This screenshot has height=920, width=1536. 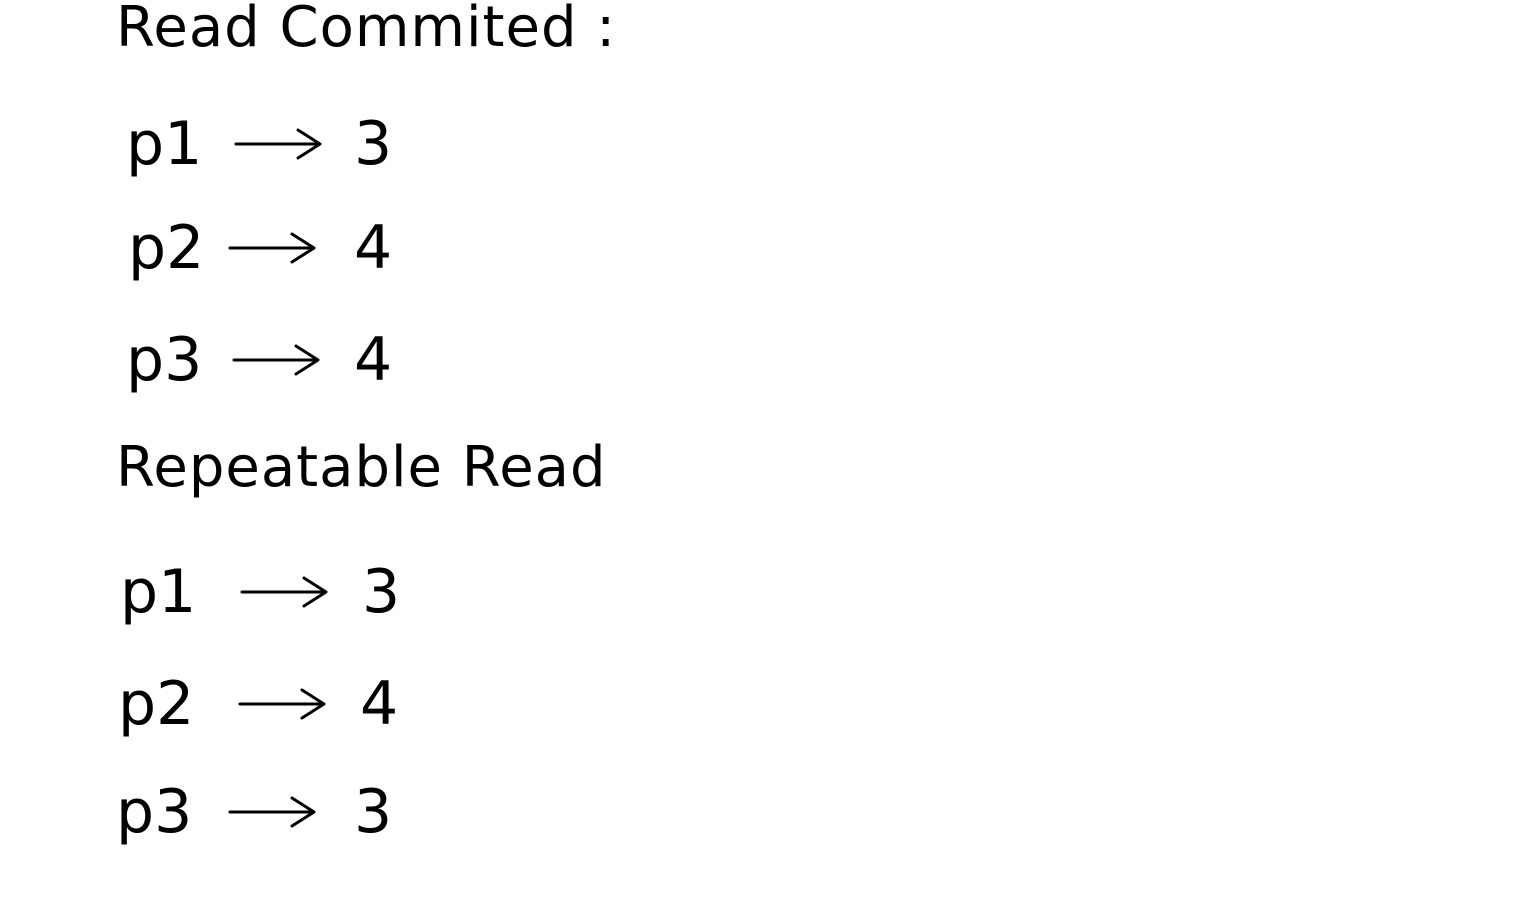 I want to click on section-heading-repeatable-read: Repeatable Read, so click(x=361, y=467).